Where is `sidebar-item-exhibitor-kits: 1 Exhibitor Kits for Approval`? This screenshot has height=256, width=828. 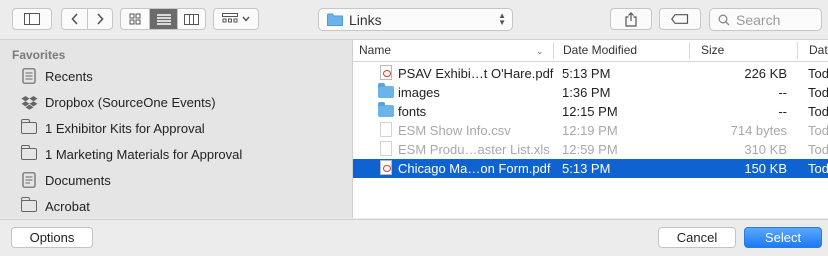
sidebar-item-exhibitor-kits: 1 Exhibitor Kits for Approval is located at coordinates (112, 128).